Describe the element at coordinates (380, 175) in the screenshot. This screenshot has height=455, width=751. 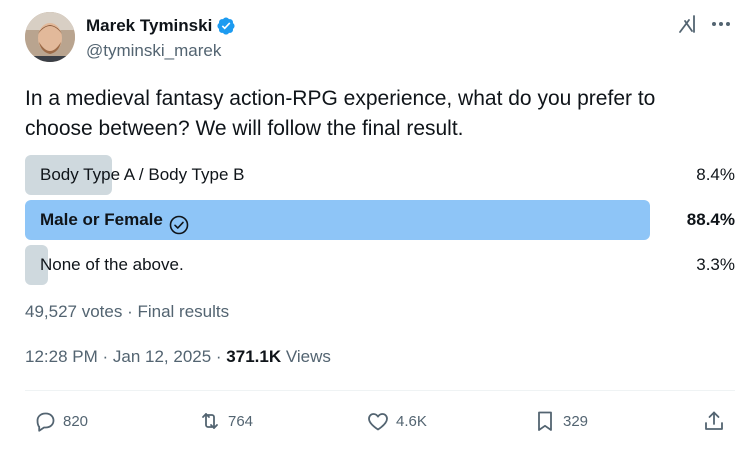
I see `poll-option: Body Type A / Body Type B 8.4%` at that location.